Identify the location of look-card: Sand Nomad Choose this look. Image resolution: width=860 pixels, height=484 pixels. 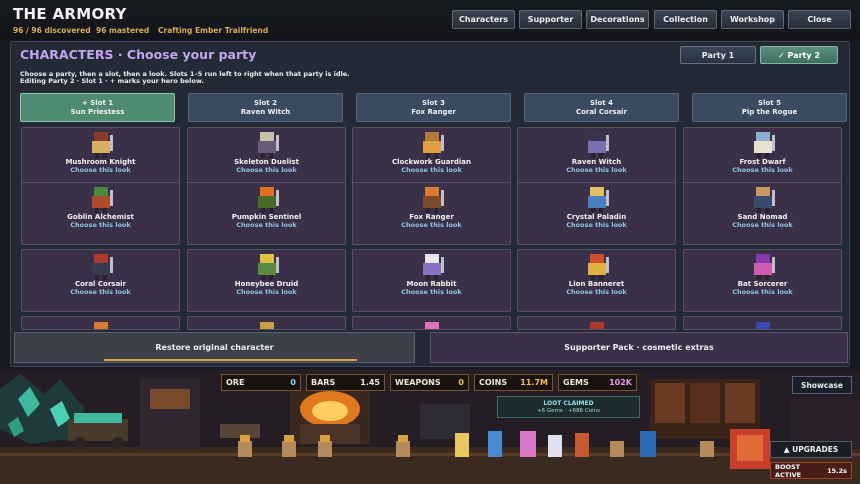
(762, 213).